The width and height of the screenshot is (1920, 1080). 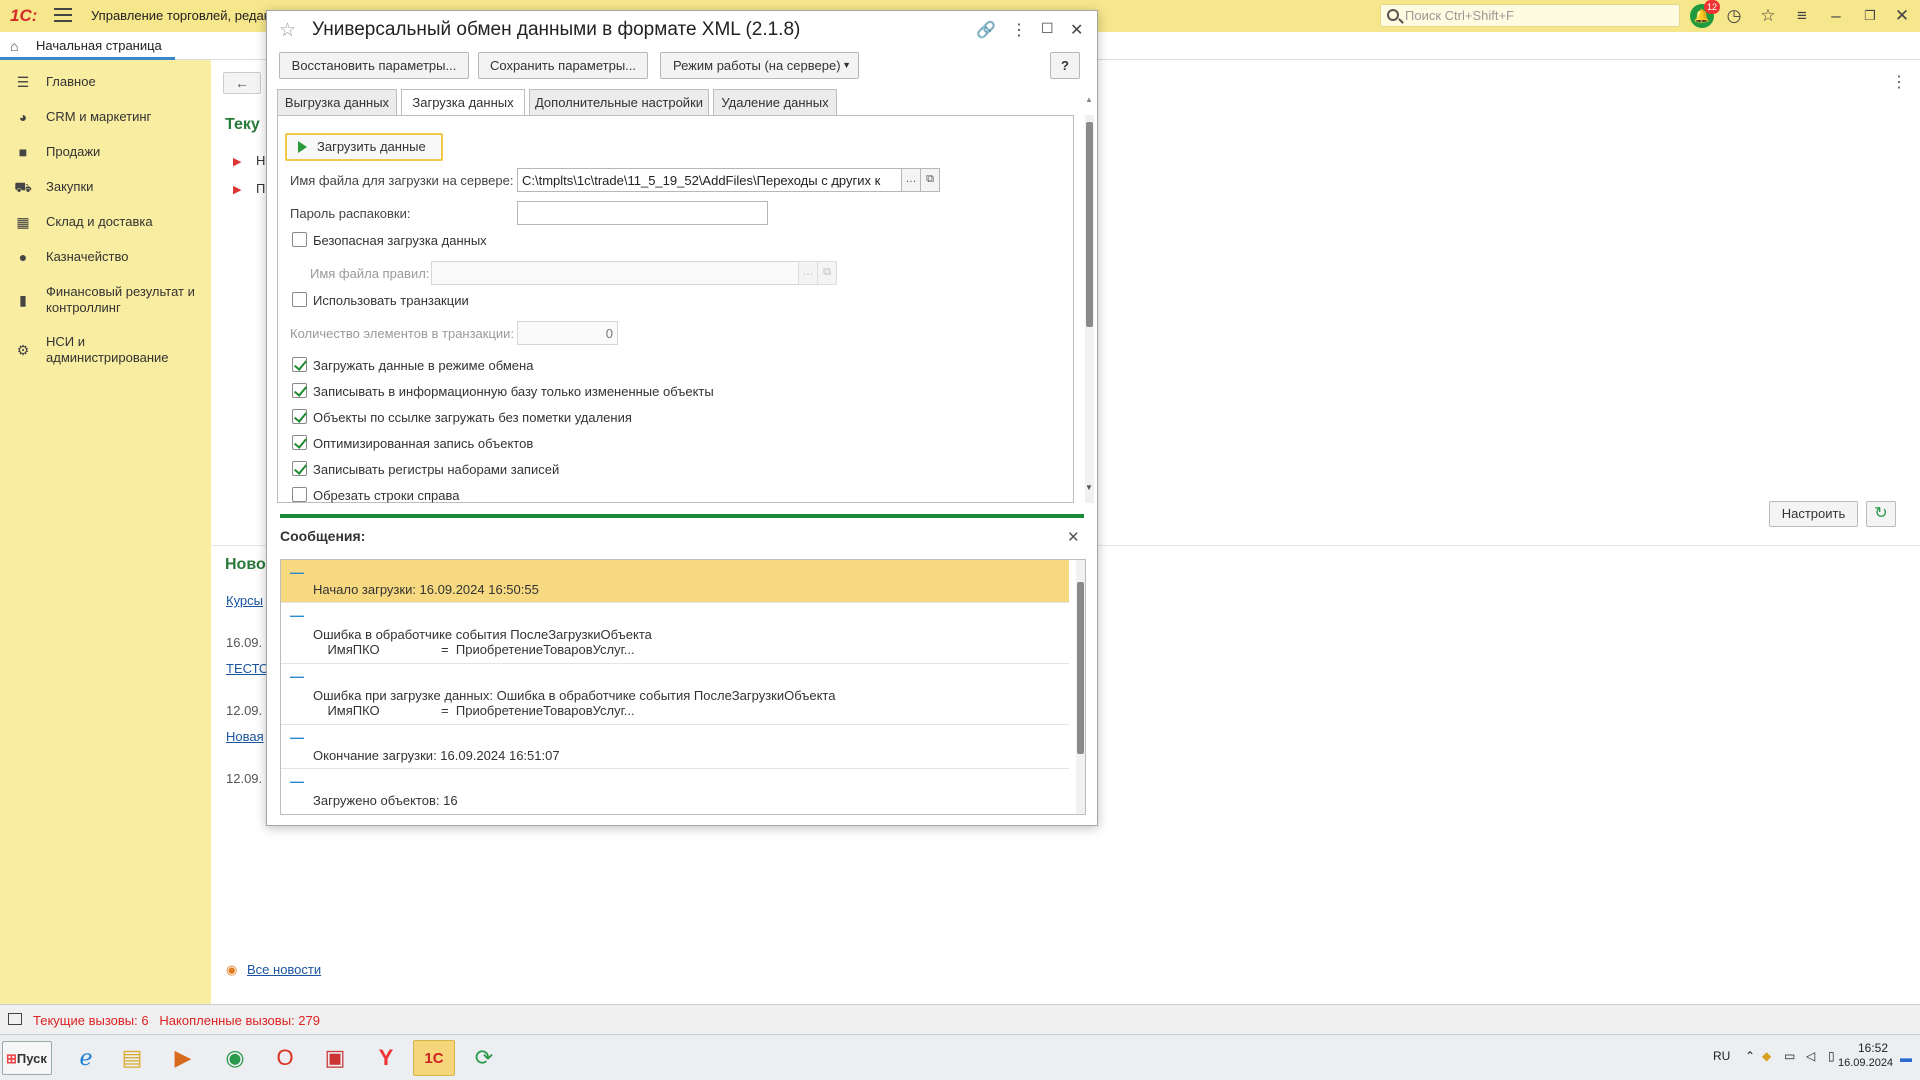 What do you see at coordinates (1810, 1056) in the screenshot?
I see `volume-icon: ◁` at bounding box center [1810, 1056].